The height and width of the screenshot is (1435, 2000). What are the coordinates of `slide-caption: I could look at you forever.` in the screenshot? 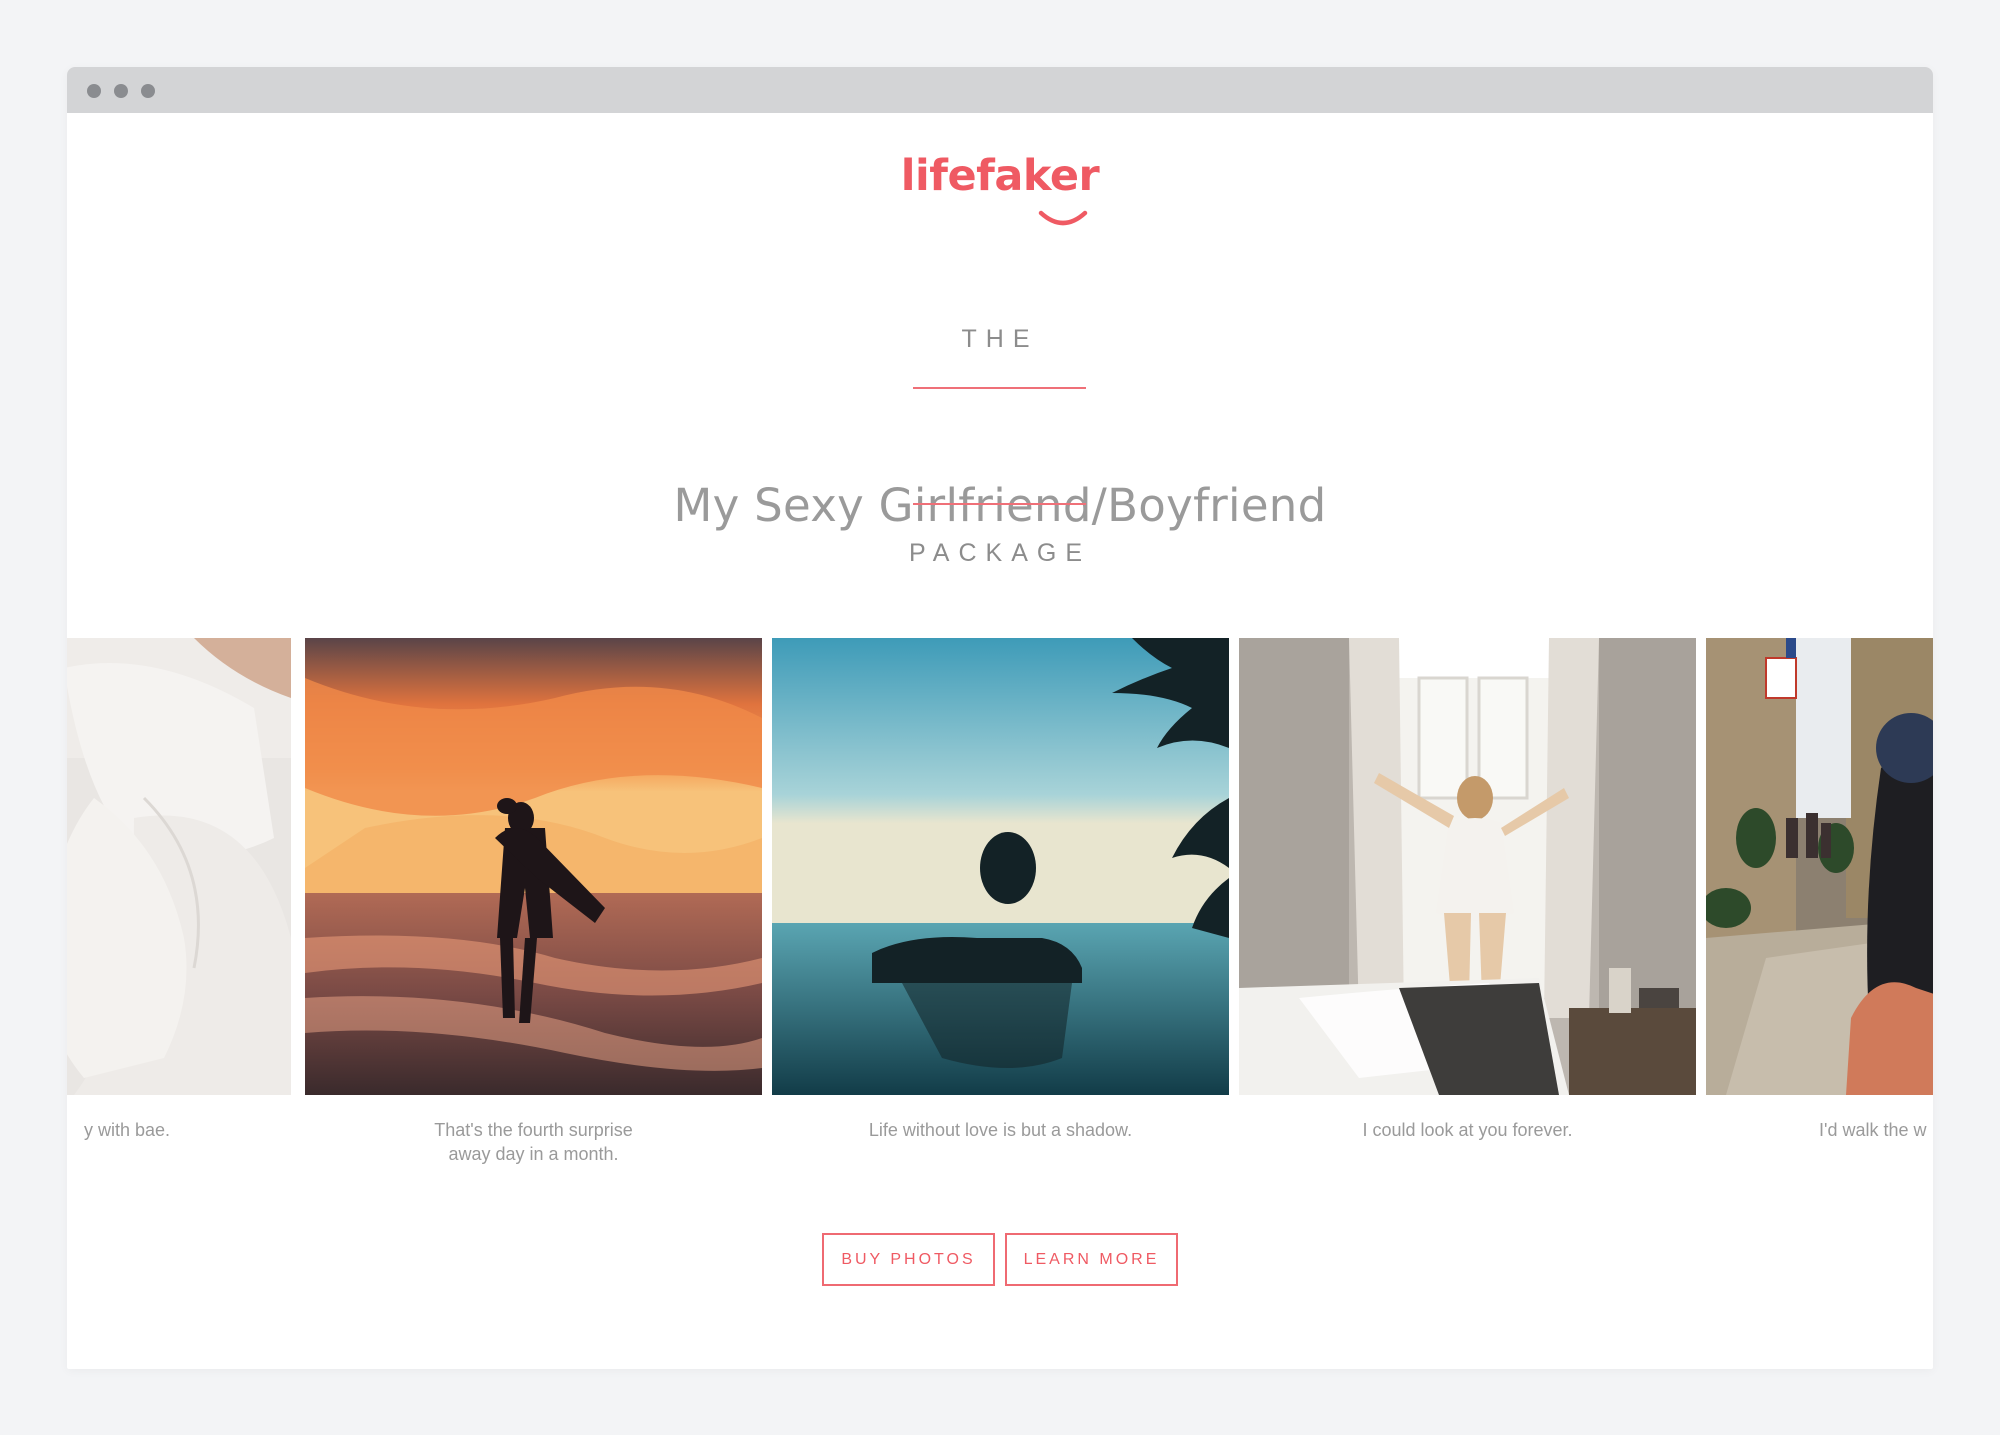 It's located at (1467, 1130).